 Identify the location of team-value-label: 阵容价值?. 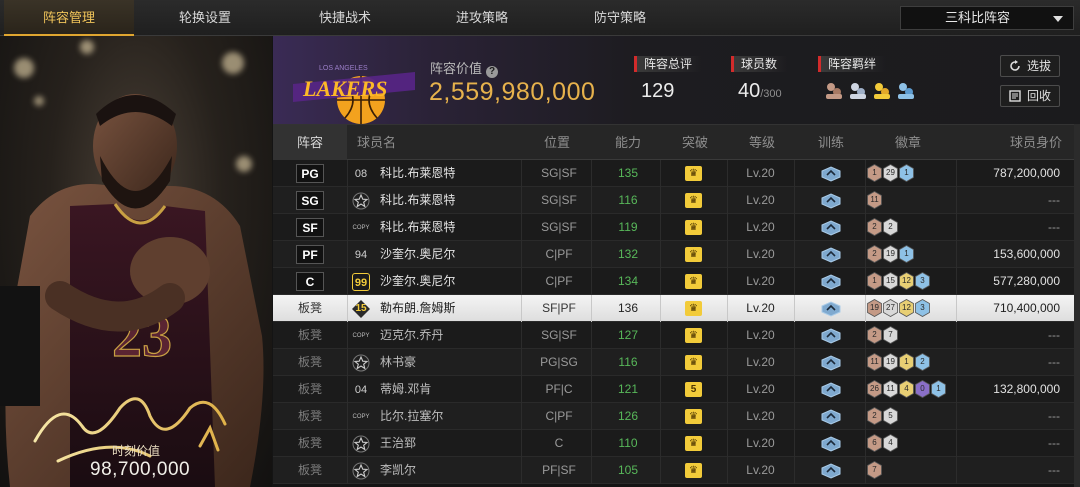
(464, 68).